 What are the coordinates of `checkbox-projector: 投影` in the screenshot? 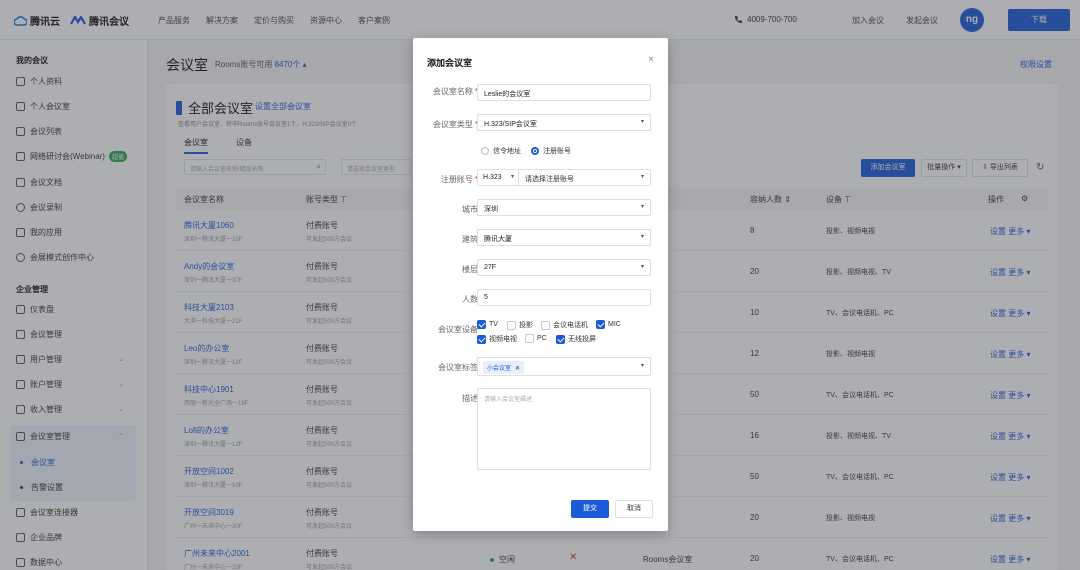 It's located at (520, 325).